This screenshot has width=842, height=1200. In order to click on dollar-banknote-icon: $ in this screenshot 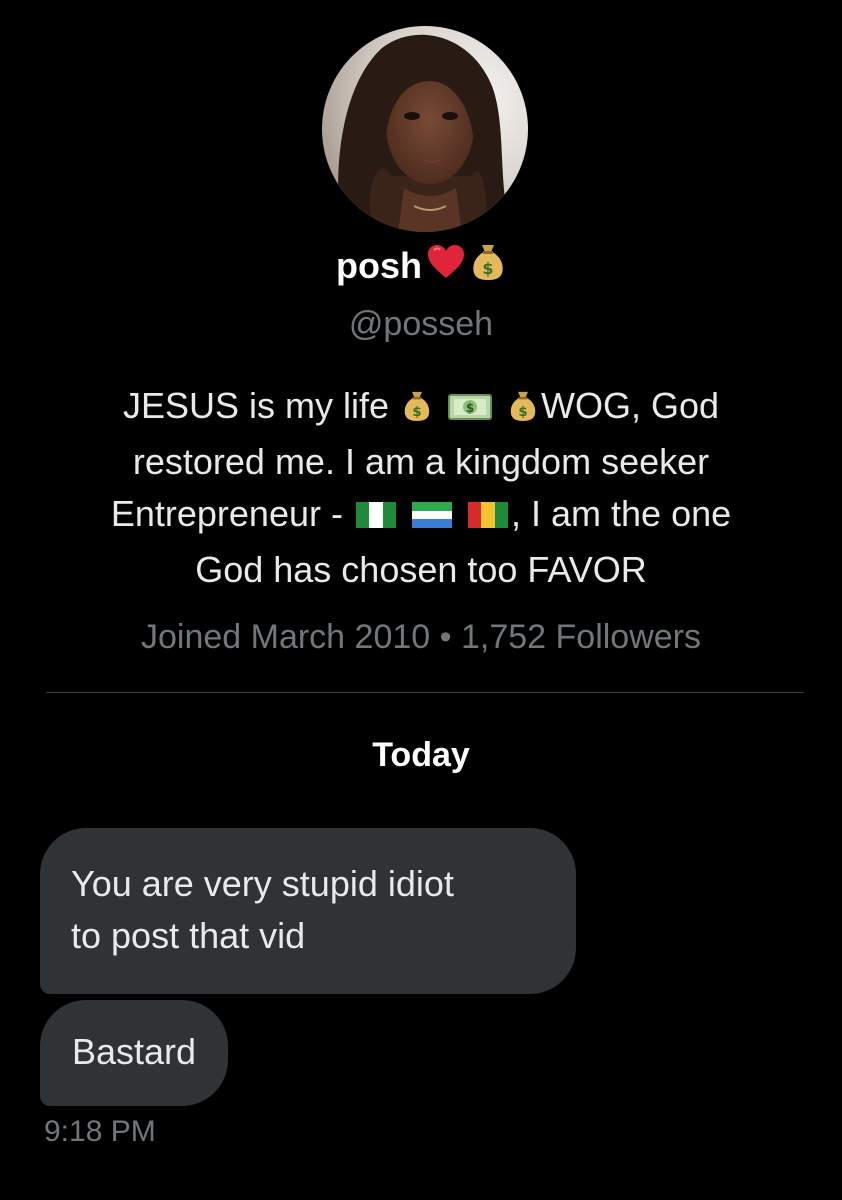, I will do `click(470, 410)`.